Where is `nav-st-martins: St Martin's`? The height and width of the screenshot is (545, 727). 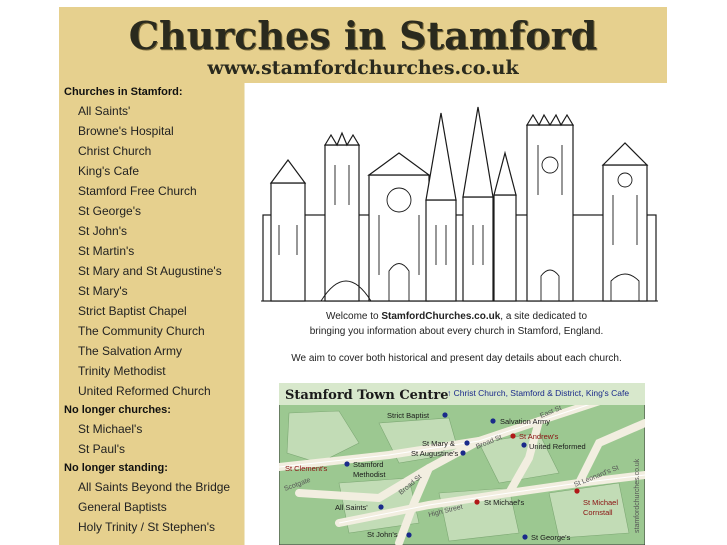 nav-st-martins: St Martin's is located at coordinates (151, 251).